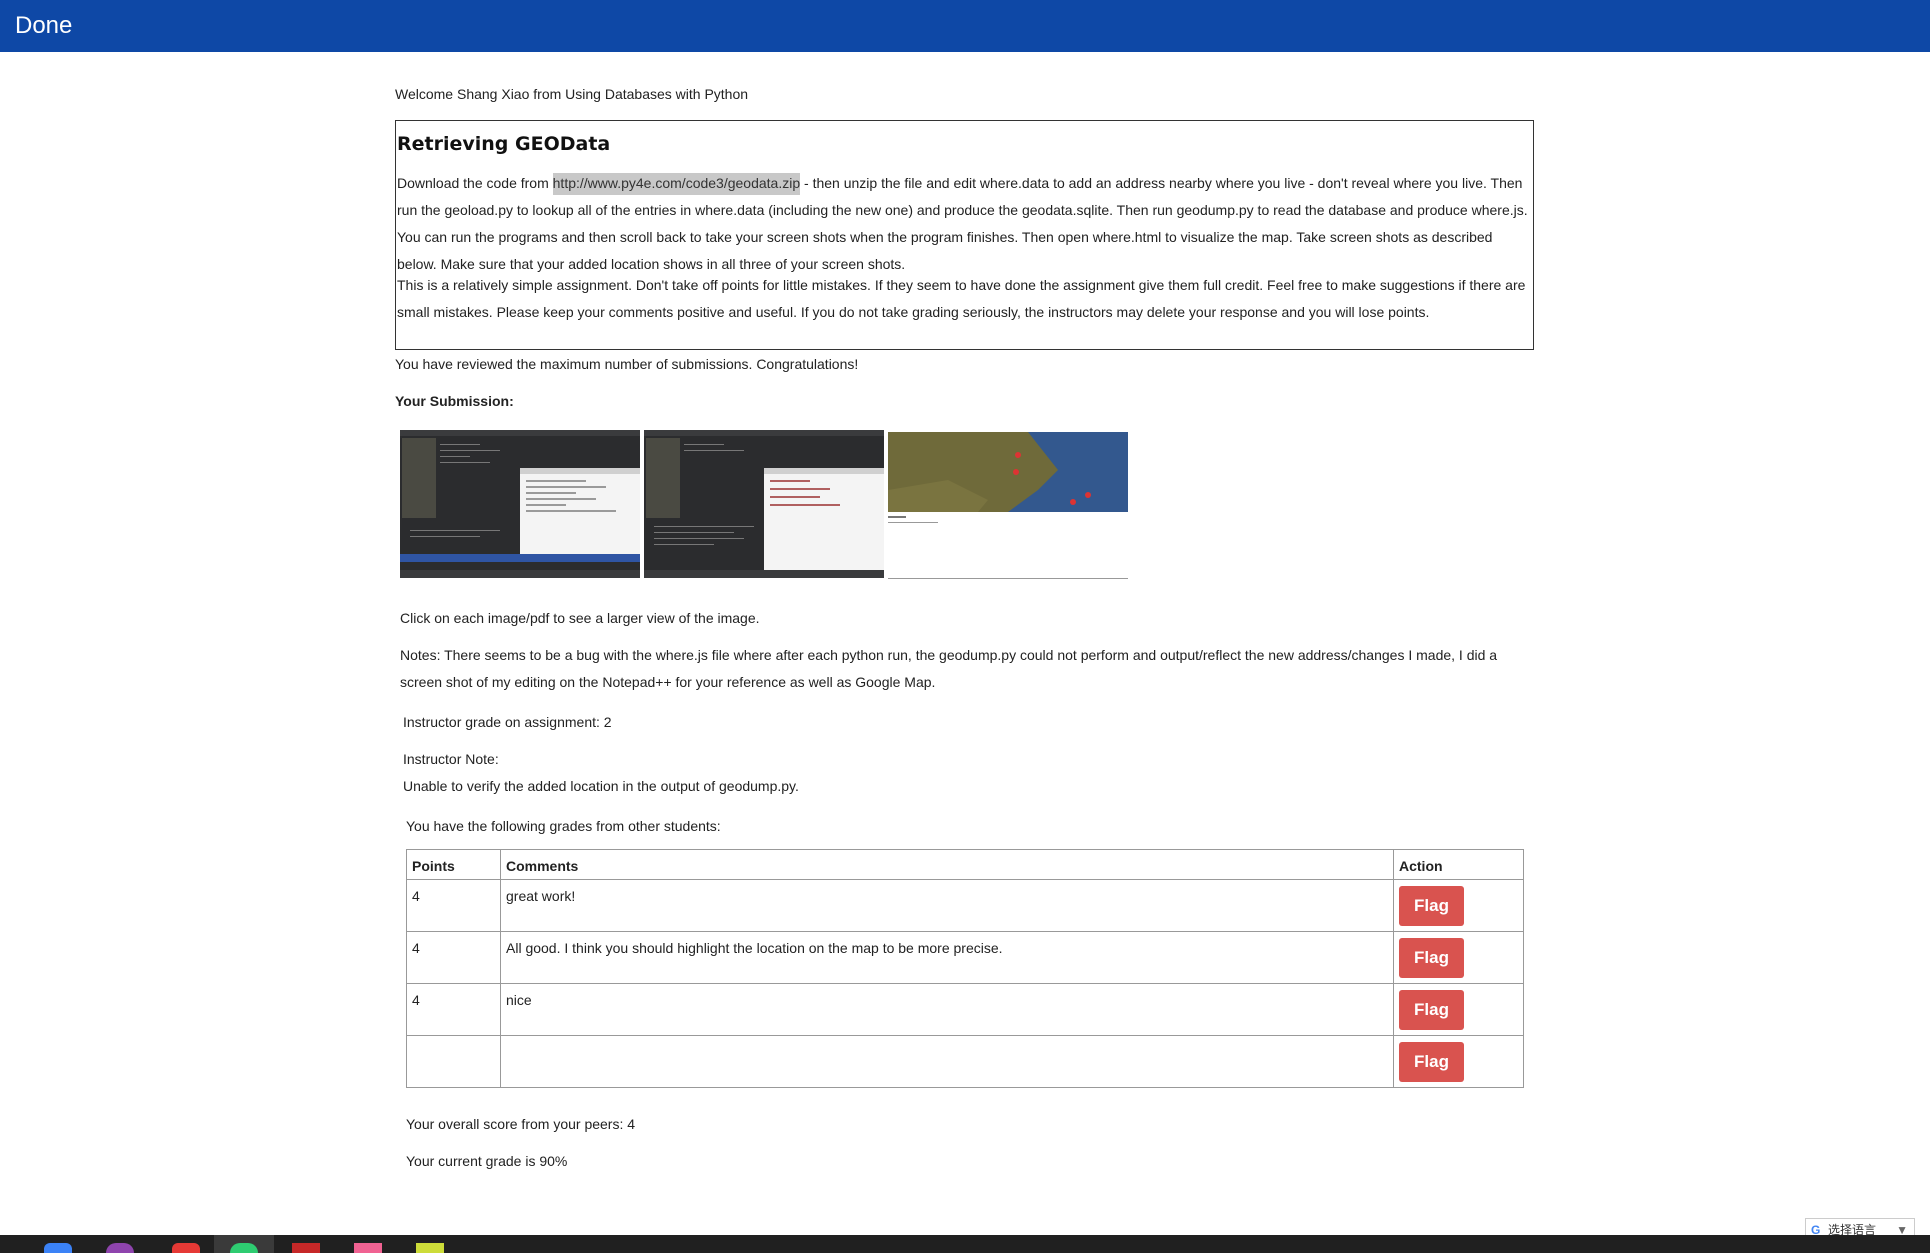 This screenshot has height=1253, width=1930. What do you see at coordinates (1458, 864) in the screenshot?
I see `column-header-action: Action` at bounding box center [1458, 864].